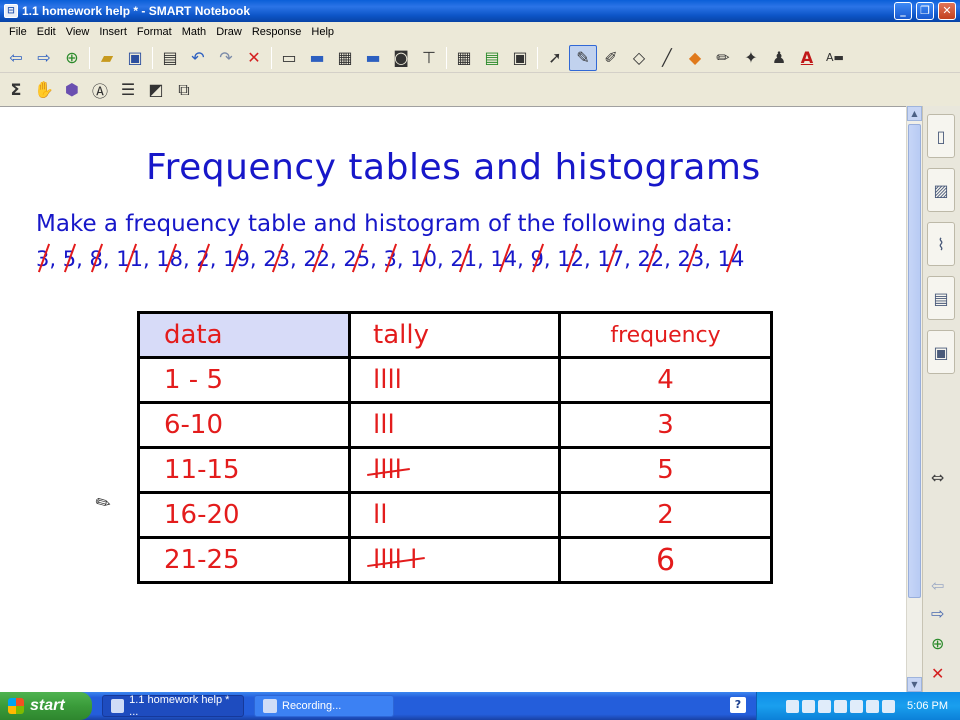 This screenshot has height=720, width=960. Describe the element at coordinates (69, 259) in the screenshot. I see `data-value: 5` at that location.